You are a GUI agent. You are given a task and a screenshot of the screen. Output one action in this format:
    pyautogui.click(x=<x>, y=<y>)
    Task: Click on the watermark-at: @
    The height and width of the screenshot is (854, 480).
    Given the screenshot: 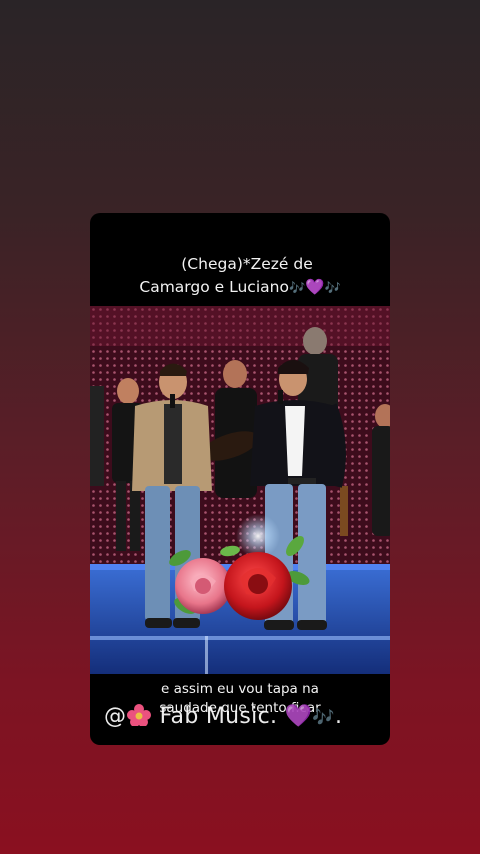 What is the action you would take?
    pyautogui.click(x=115, y=716)
    